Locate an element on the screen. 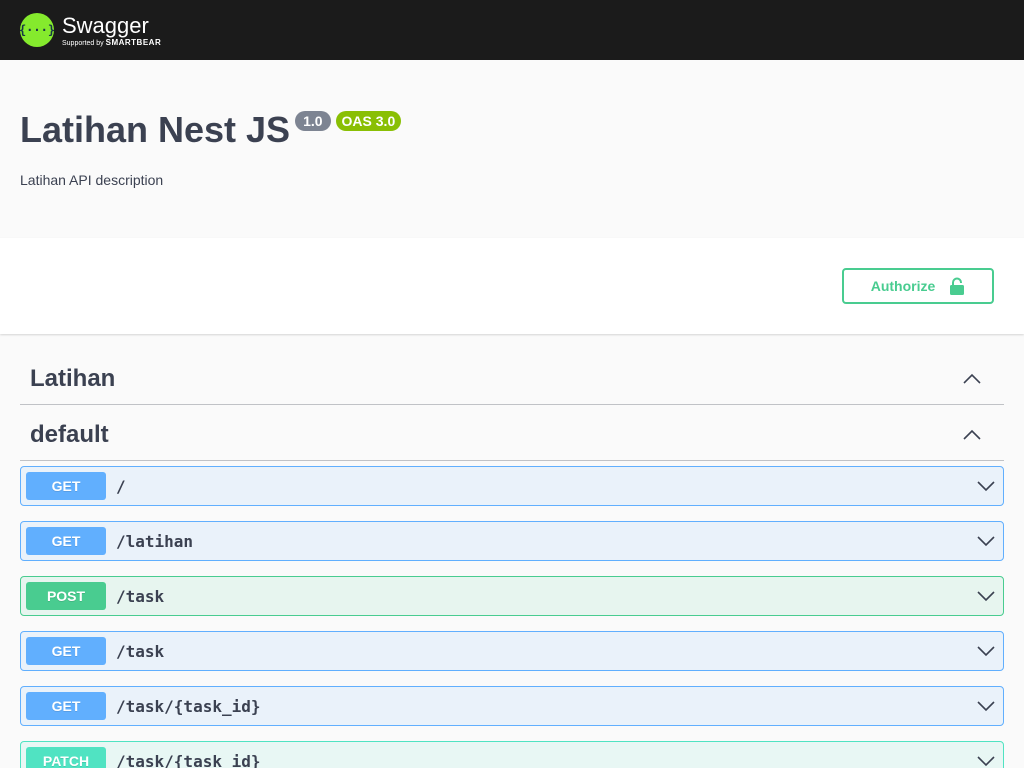  operation-patch-task-id: PATCH /task/{task_id} is located at coordinates (512, 754).